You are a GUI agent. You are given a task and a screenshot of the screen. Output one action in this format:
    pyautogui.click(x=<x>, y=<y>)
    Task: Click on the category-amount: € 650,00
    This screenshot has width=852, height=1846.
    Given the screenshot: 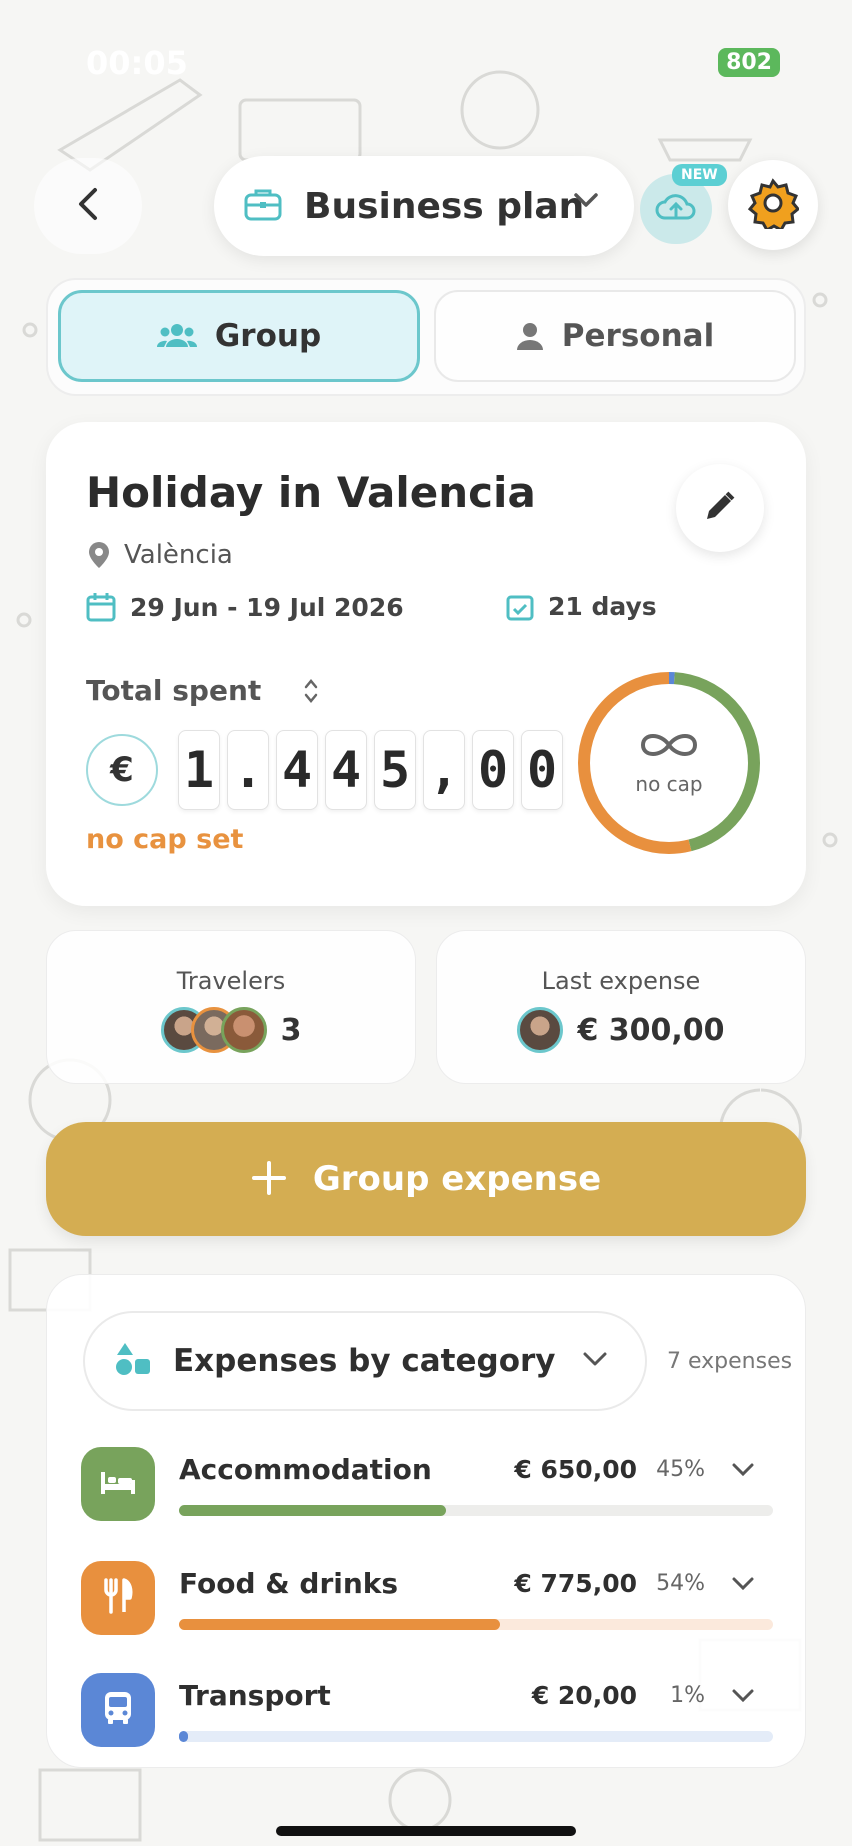 What is the action you would take?
    pyautogui.click(x=575, y=1469)
    